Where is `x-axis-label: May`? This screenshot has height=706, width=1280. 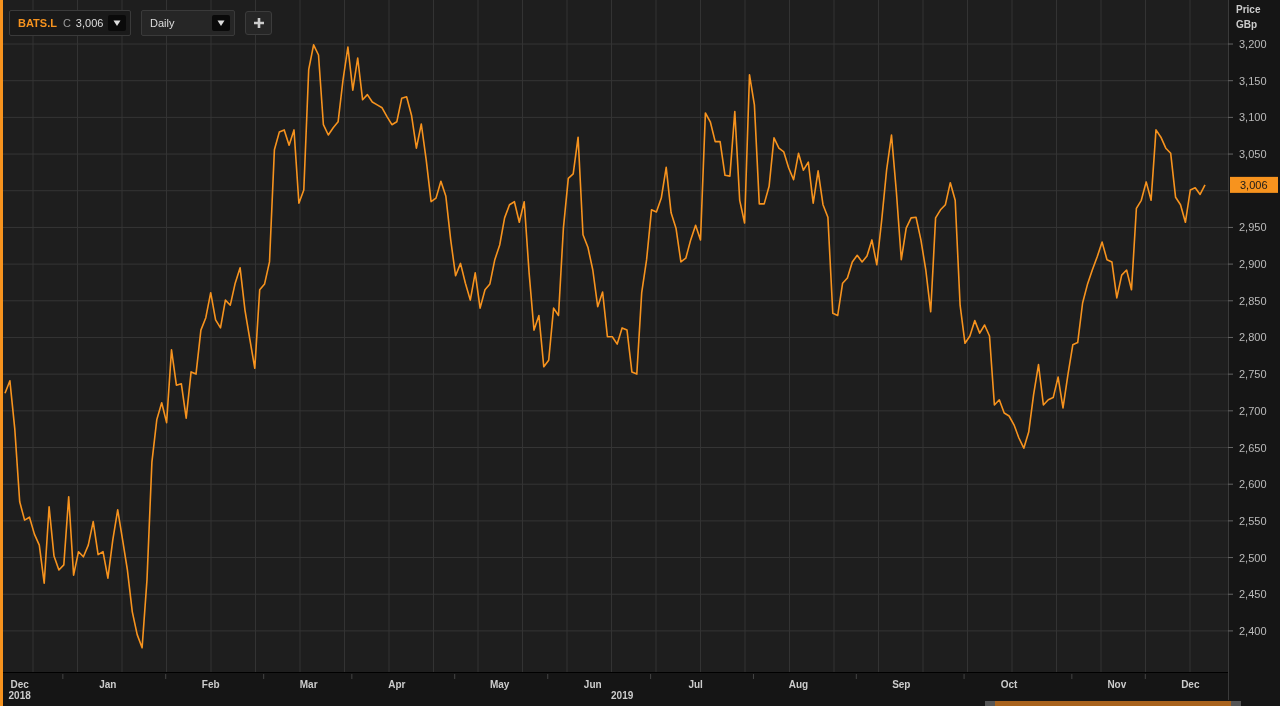
x-axis-label: May is located at coordinates (499, 684).